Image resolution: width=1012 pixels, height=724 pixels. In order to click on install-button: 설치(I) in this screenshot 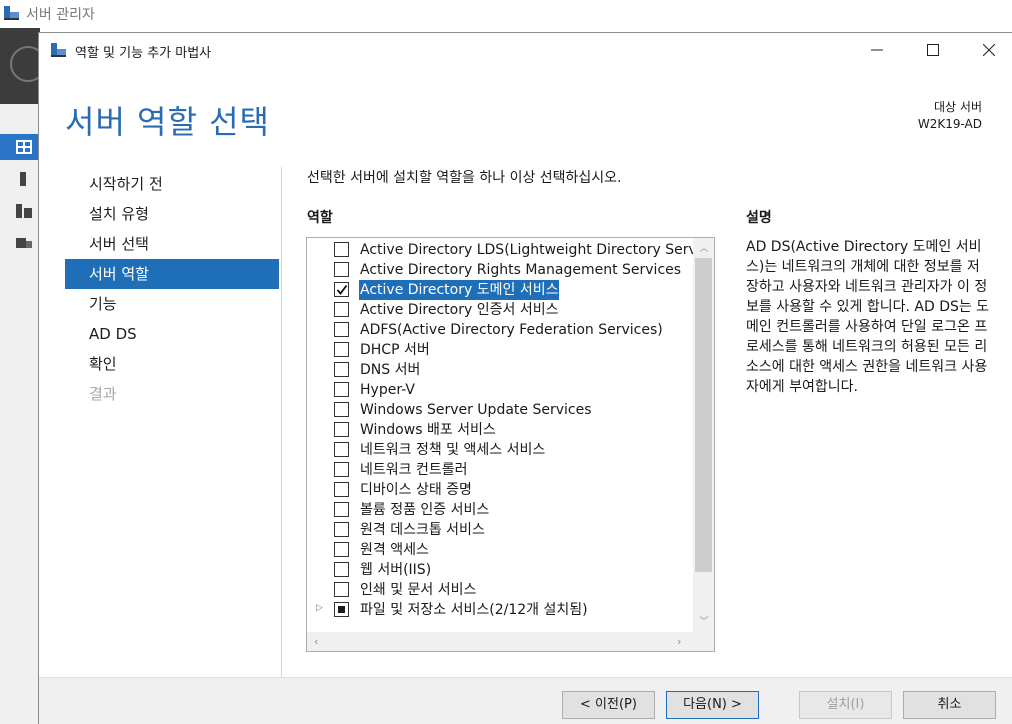, I will do `click(845, 705)`.